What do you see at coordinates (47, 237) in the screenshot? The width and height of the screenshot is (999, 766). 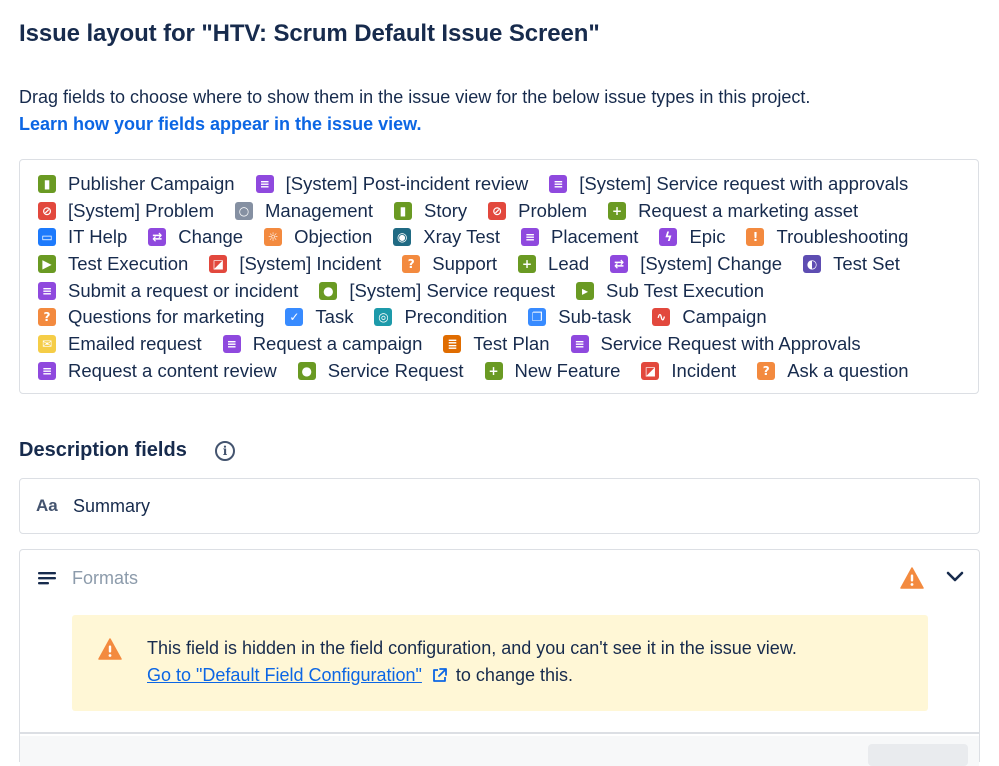 I see `monitor-icon: ▭` at bounding box center [47, 237].